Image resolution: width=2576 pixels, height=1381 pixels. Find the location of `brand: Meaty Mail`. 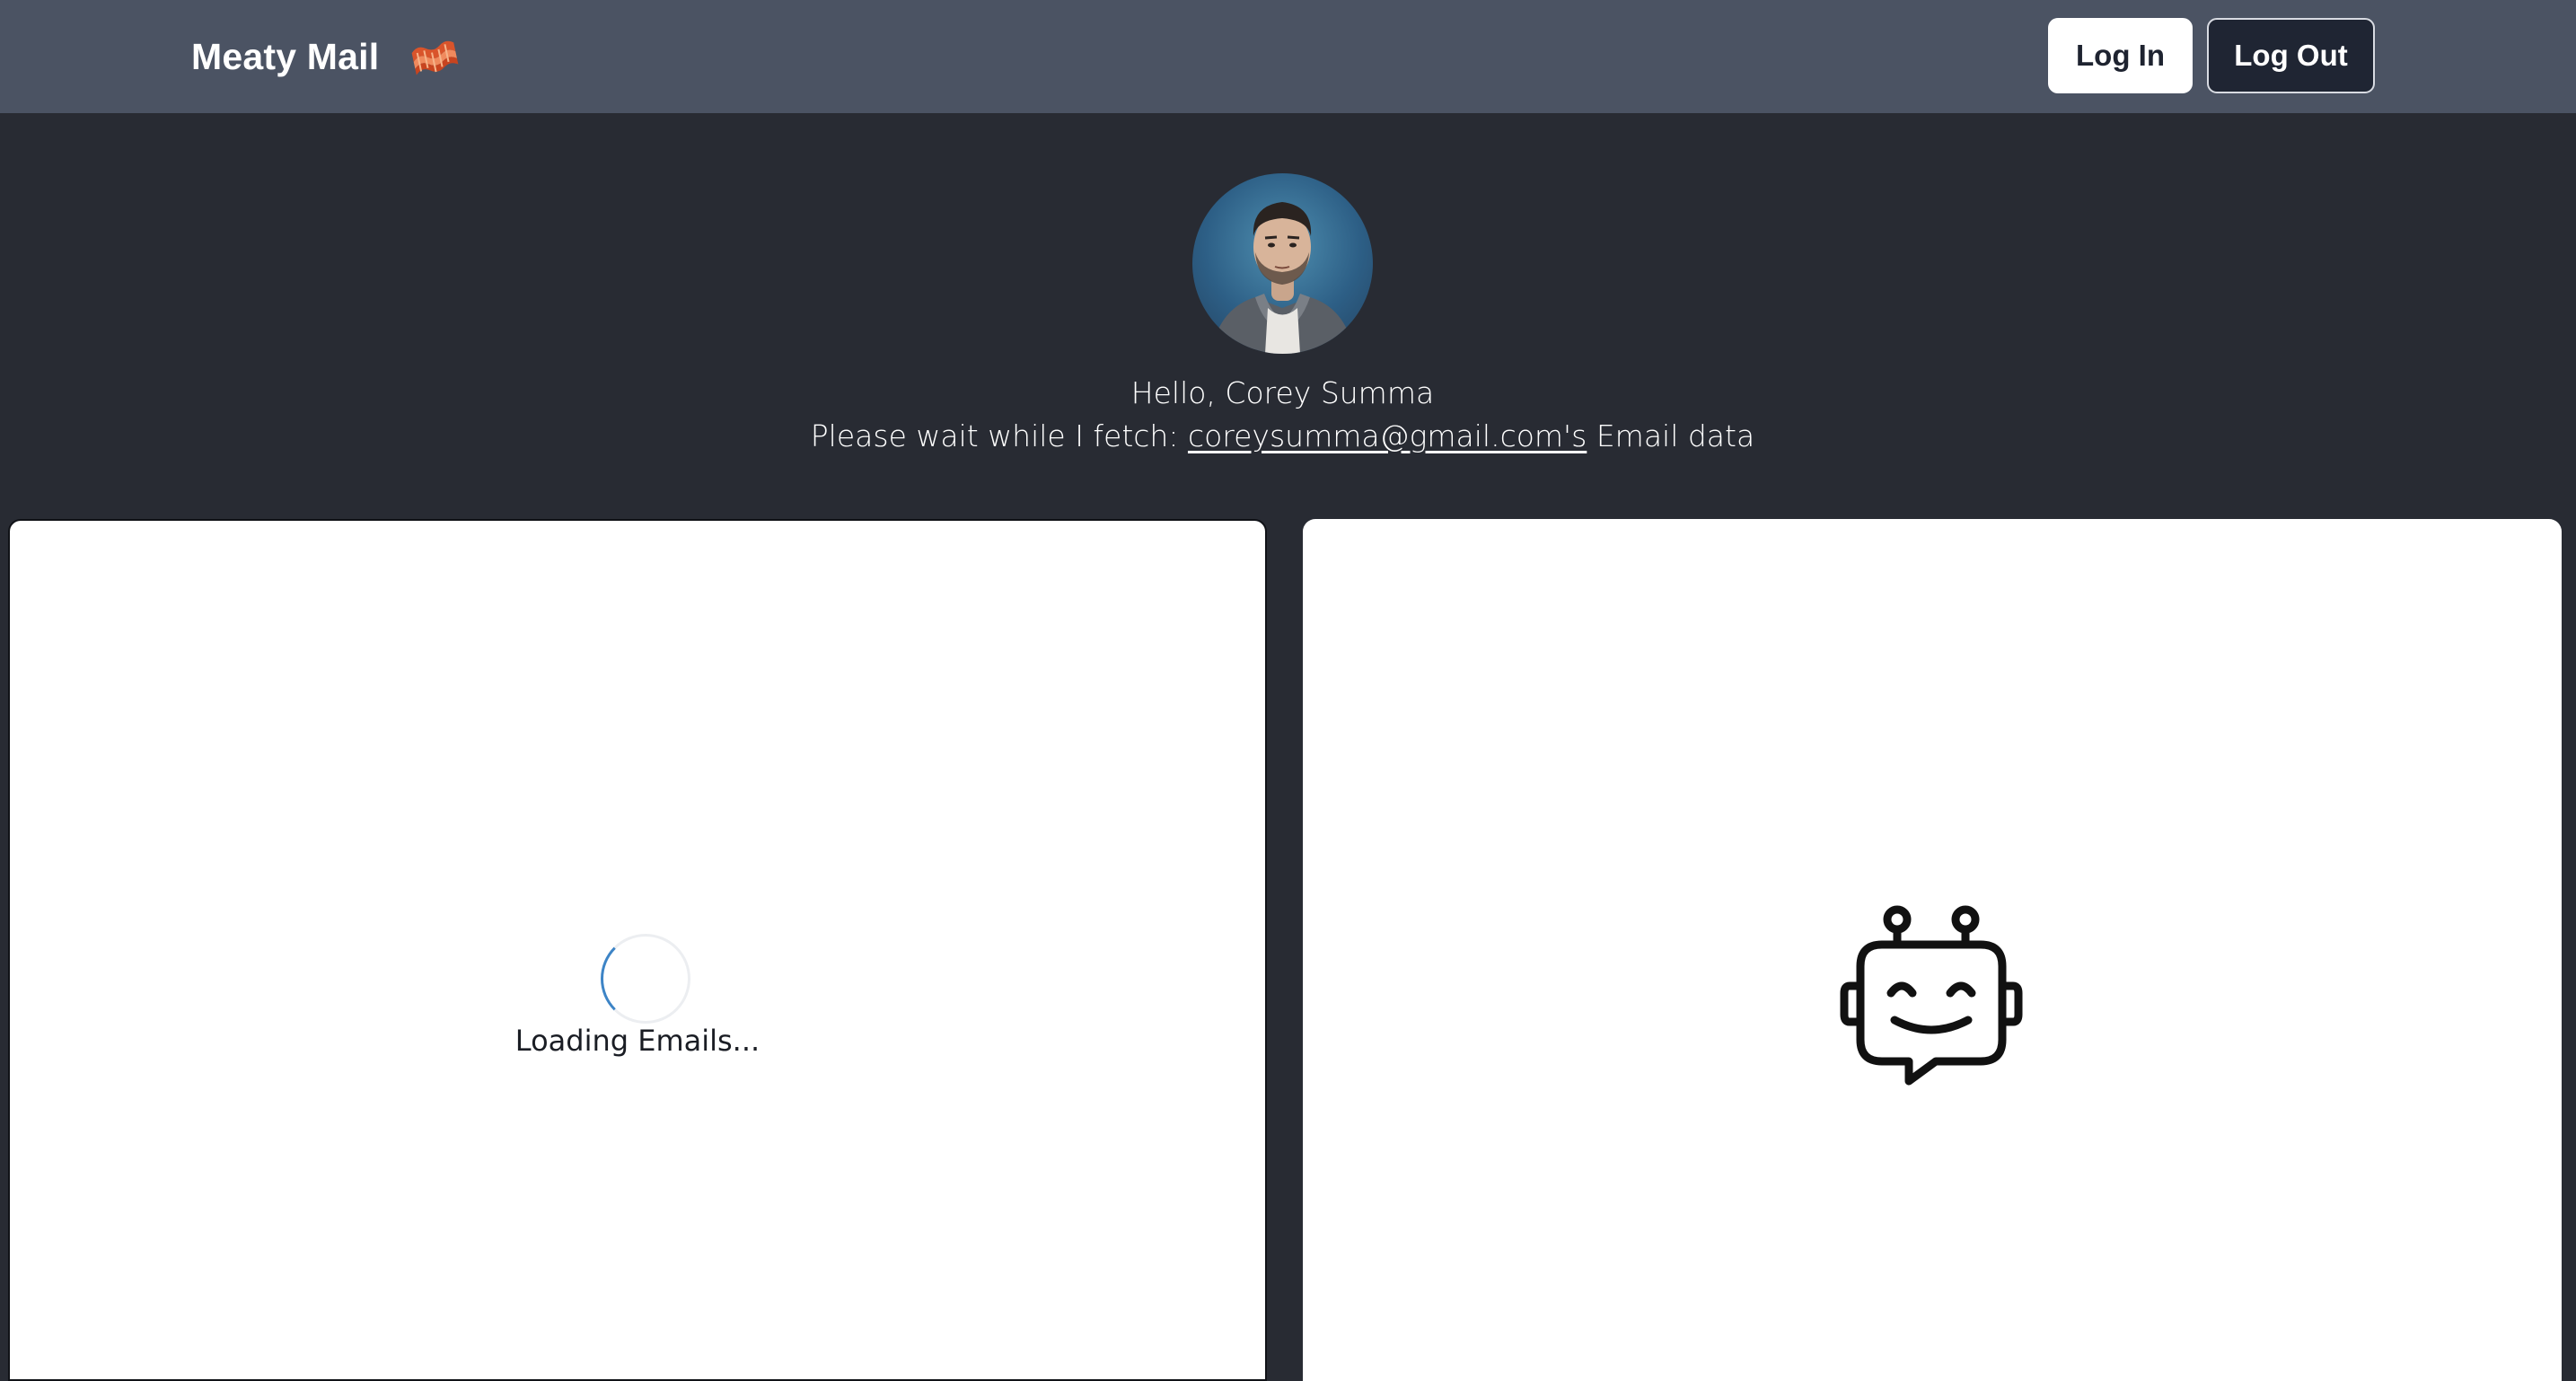

brand: Meaty Mail is located at coordinates (325, 56).